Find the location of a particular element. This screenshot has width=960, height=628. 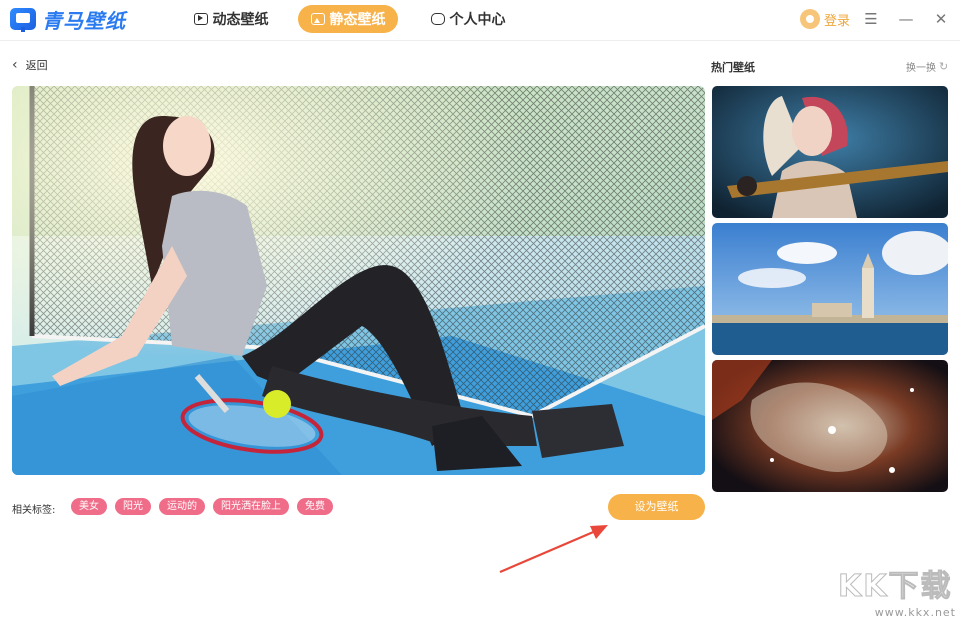

title-bar: 青马壁纸 动态壁纸 静态壁纸 个人中心 登录 ☰ — ✕ is located at coordinates (480, 20).